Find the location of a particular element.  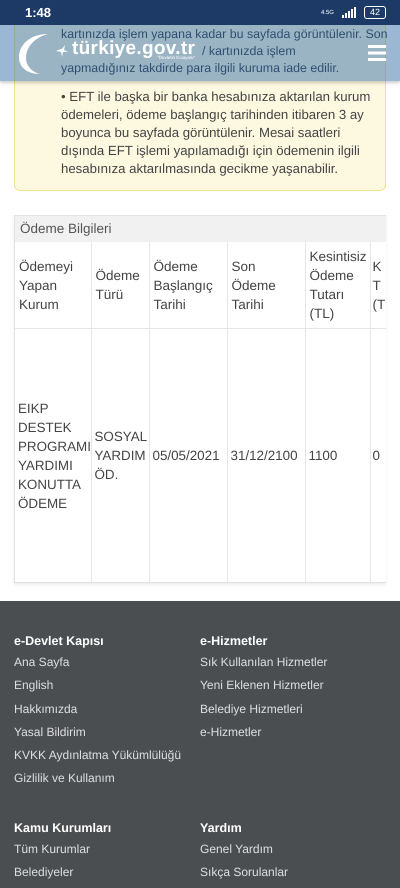

footer-link: Belediye Hizmetleri is located at coordinates (251, 709).